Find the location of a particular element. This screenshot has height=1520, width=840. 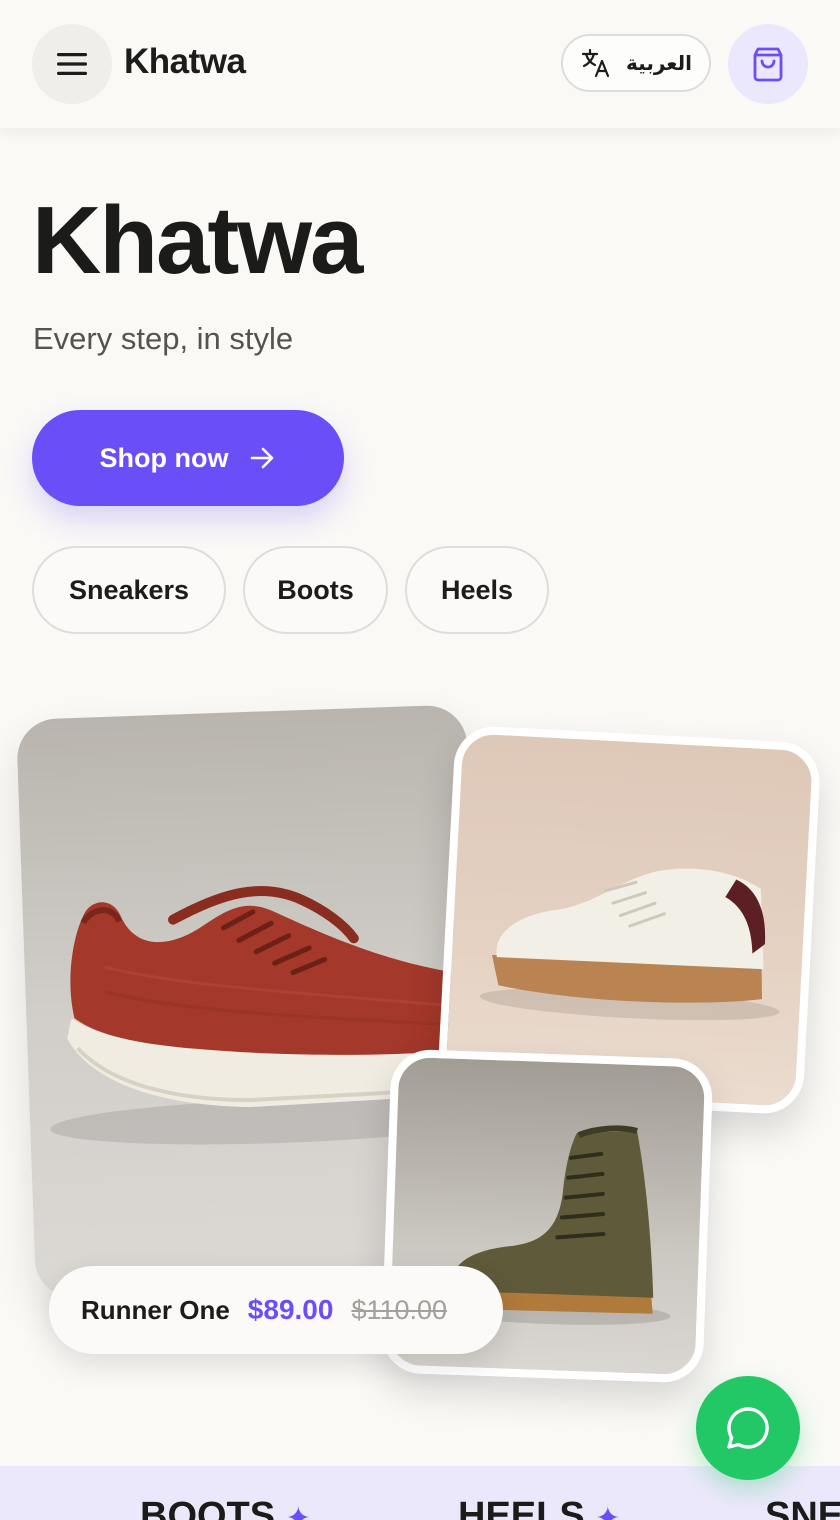

chat-bubble-icon is located at coordinates (748, 1428).